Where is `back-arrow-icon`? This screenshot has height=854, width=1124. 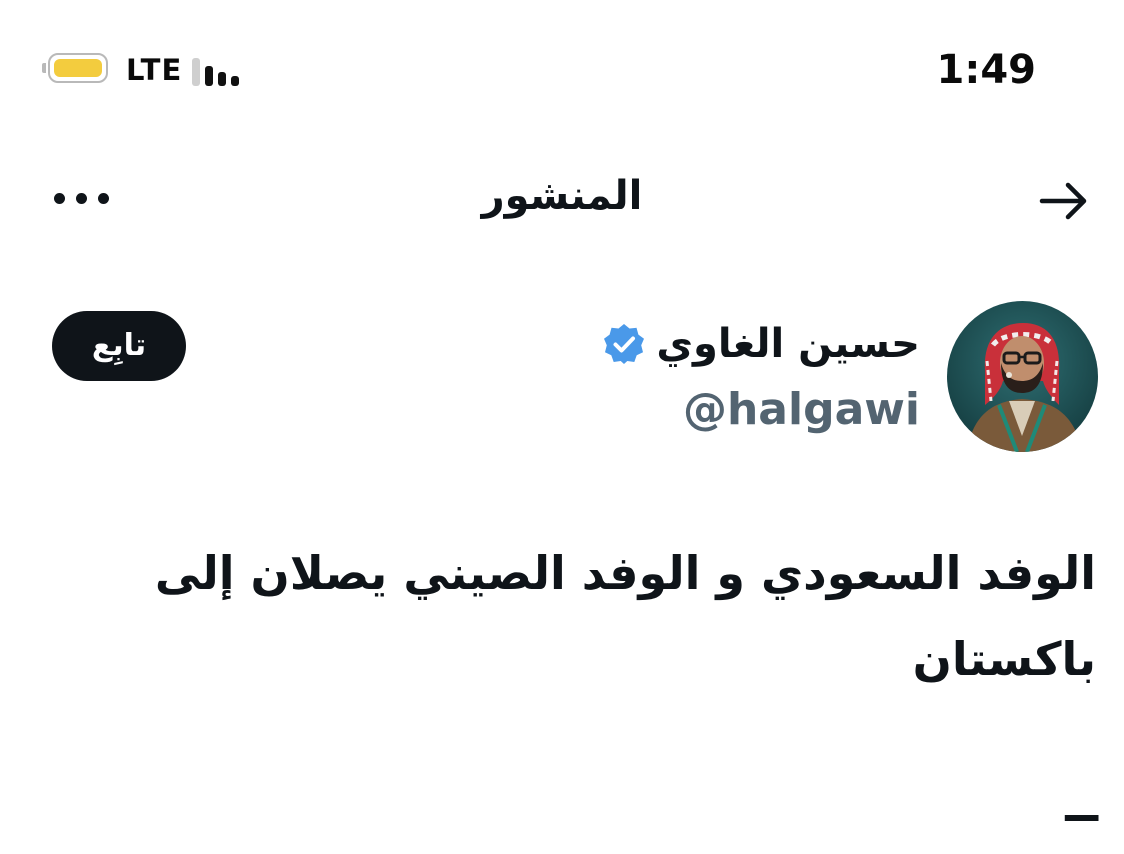 back-arrow-icon is located at coordinates (1064, 201).